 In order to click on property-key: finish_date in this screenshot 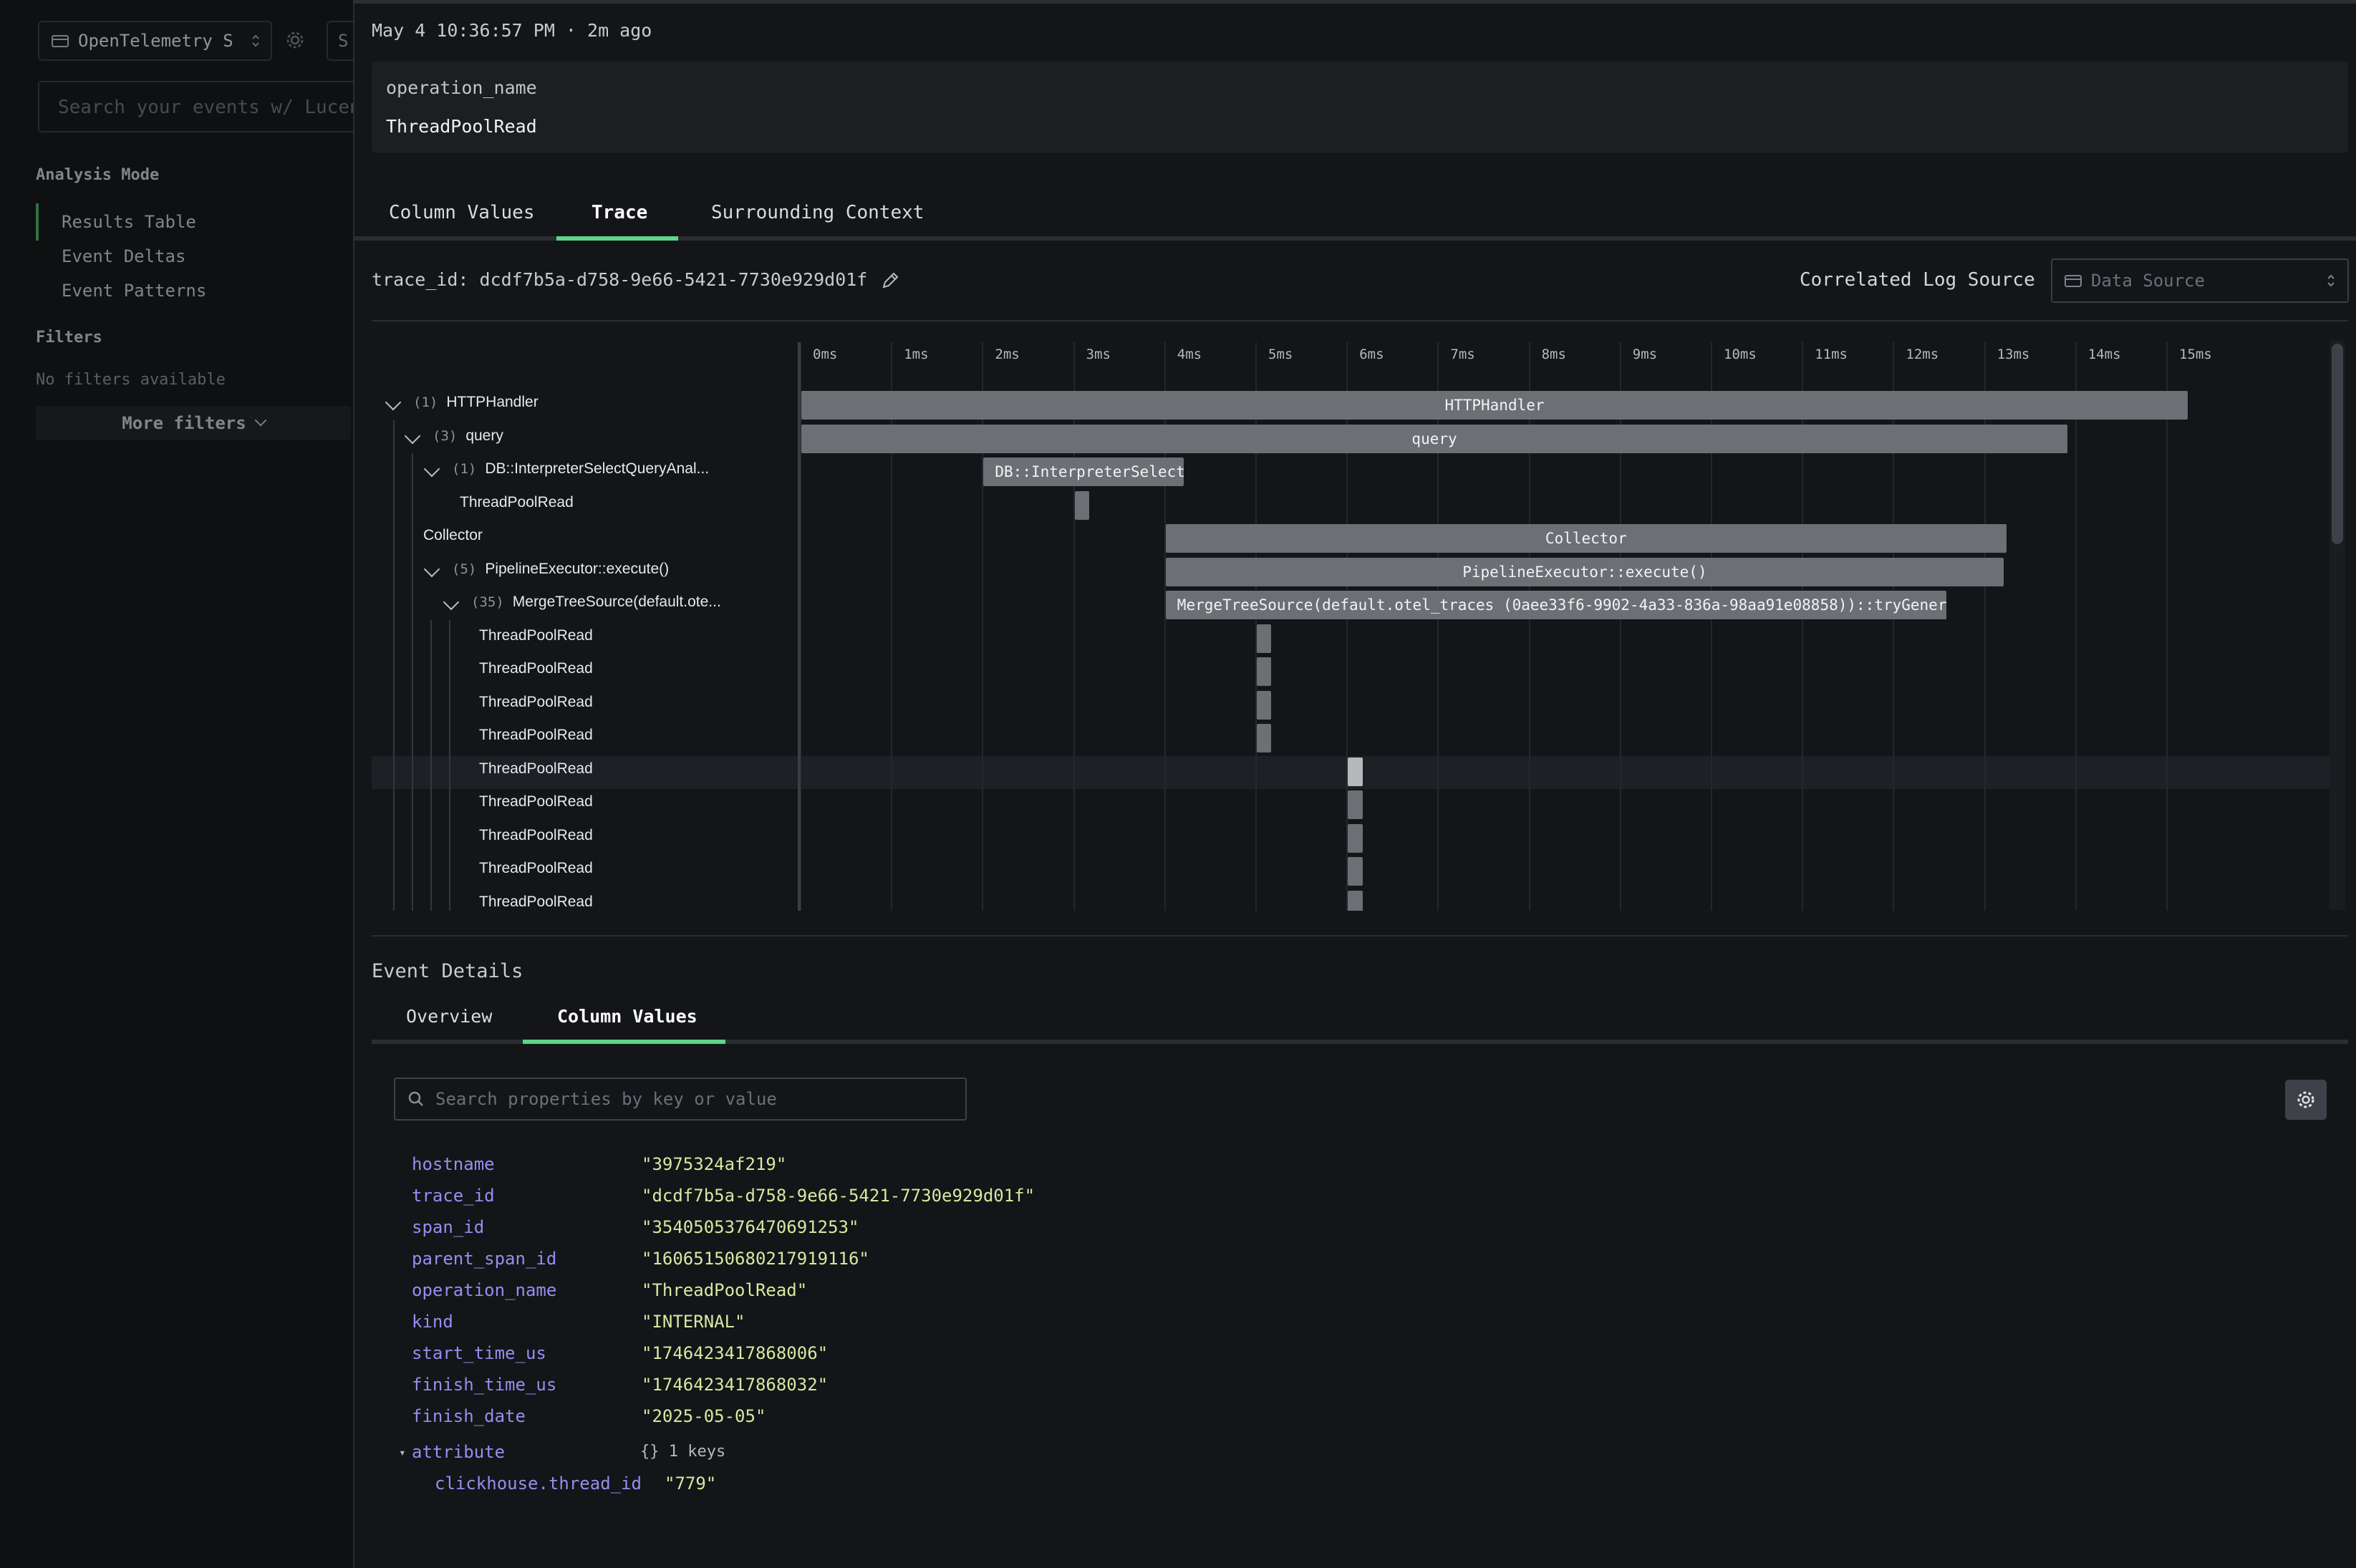, I will do `click(469, 1416)`.